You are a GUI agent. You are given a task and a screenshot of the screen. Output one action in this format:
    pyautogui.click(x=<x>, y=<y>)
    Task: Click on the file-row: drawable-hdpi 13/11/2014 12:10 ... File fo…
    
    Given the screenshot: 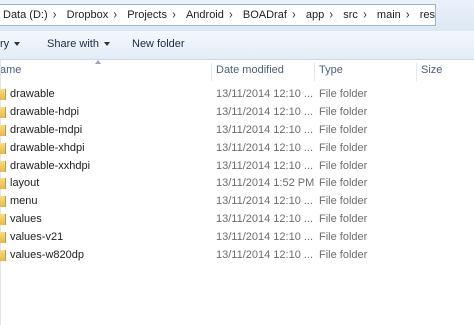 What is the action you would take?
    pyautogui.click(x=237, y=112)
    